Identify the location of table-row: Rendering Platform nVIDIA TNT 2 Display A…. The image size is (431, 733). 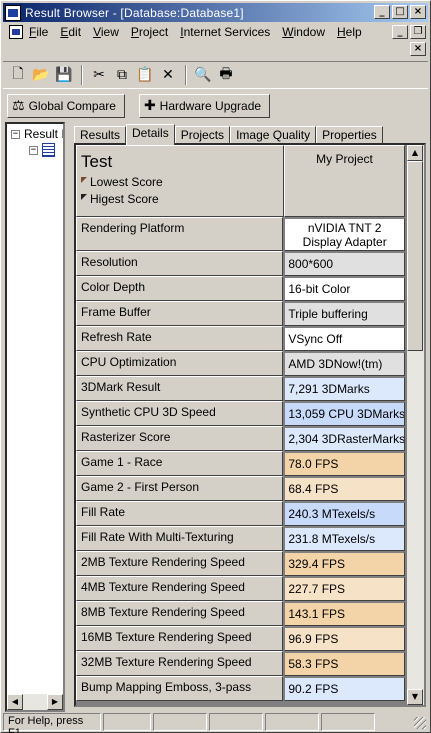
(240, 234).